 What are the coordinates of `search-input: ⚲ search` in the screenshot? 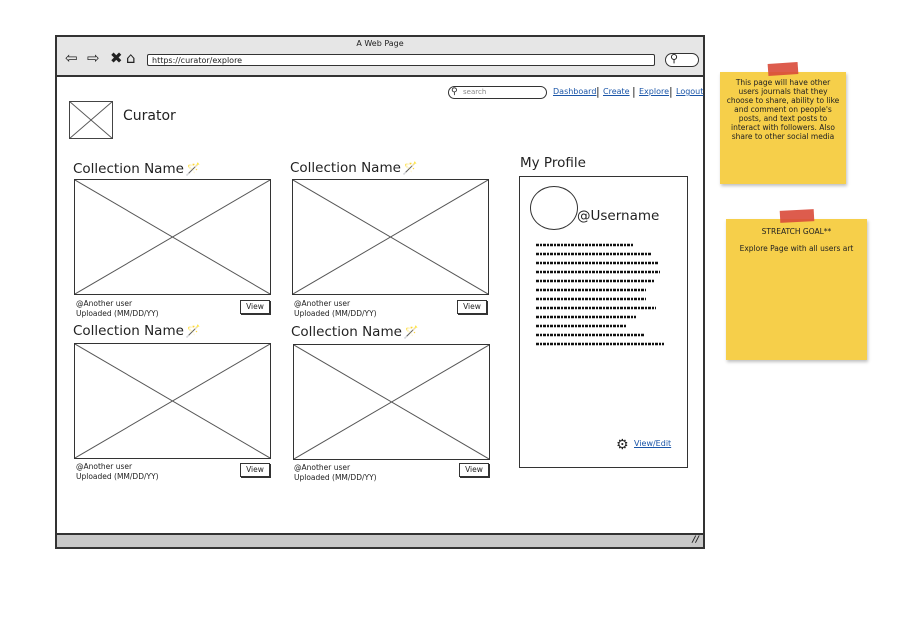 It's located at (497, 92).